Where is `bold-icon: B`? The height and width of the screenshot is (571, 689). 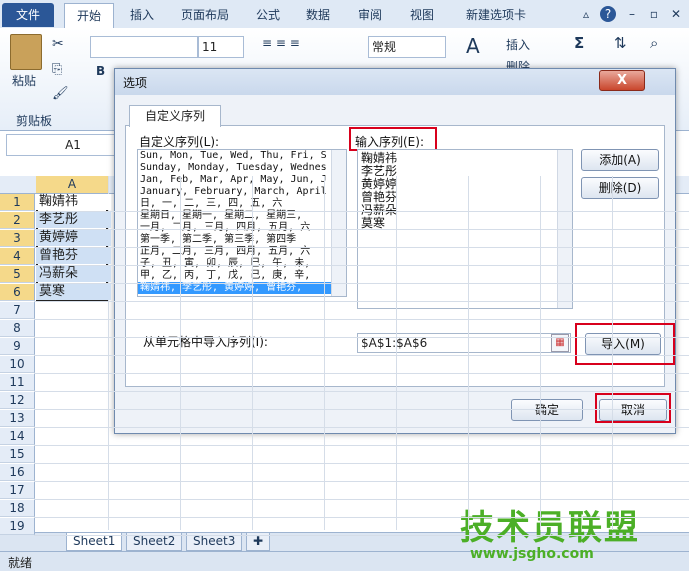 bold-icon: B is located at coordinates (100, 71).